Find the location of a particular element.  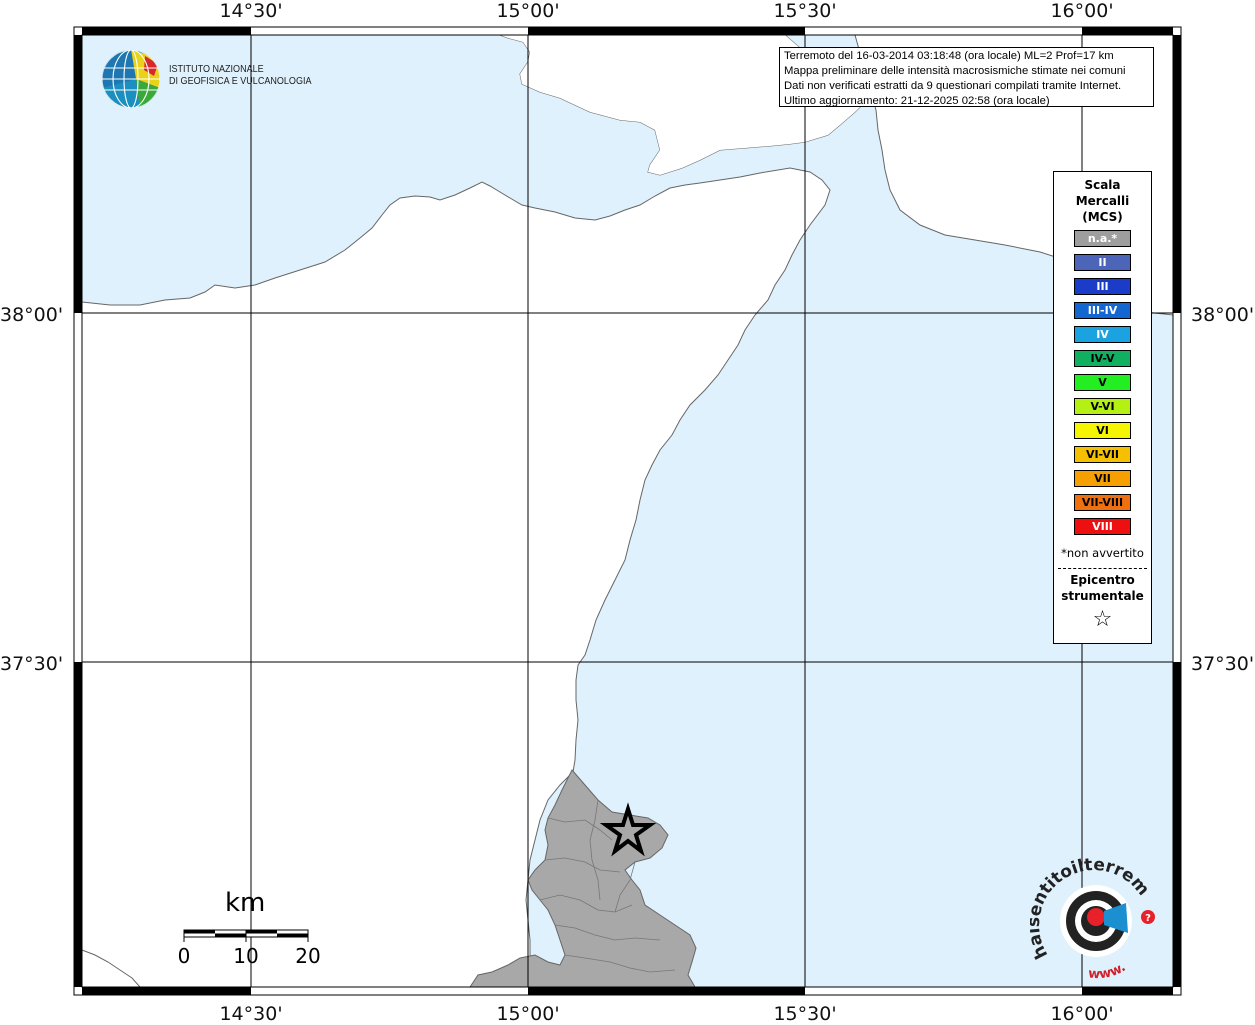

scale-tick-label: 20 is located at coordinates (308, 956).